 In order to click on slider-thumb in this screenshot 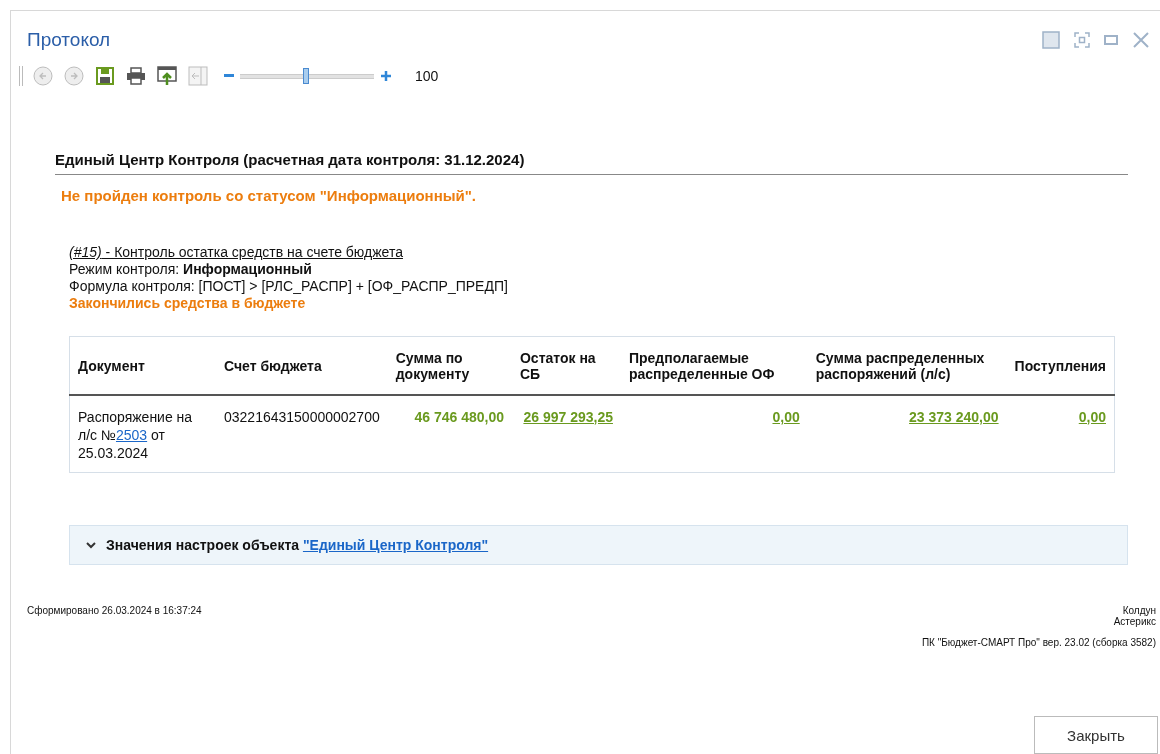, I will do `click(305, 76)`.